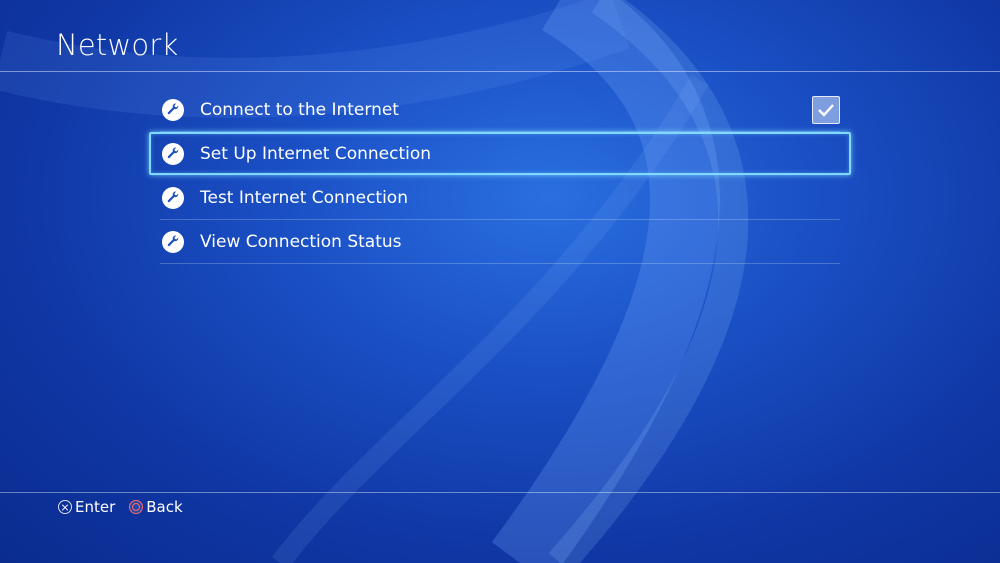 The height and width of the screenshot is (563, 1000). What do you see at coordinates (65, 507) in the screenshot?
I see `cross-button-icon` at bounding box center [65, 507].